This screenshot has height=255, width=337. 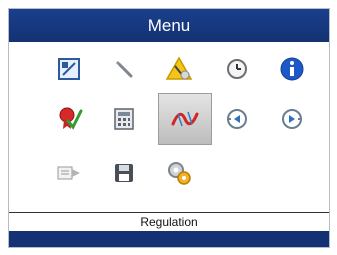 I want to click on certificate-icon, so click(x=71, y=118).